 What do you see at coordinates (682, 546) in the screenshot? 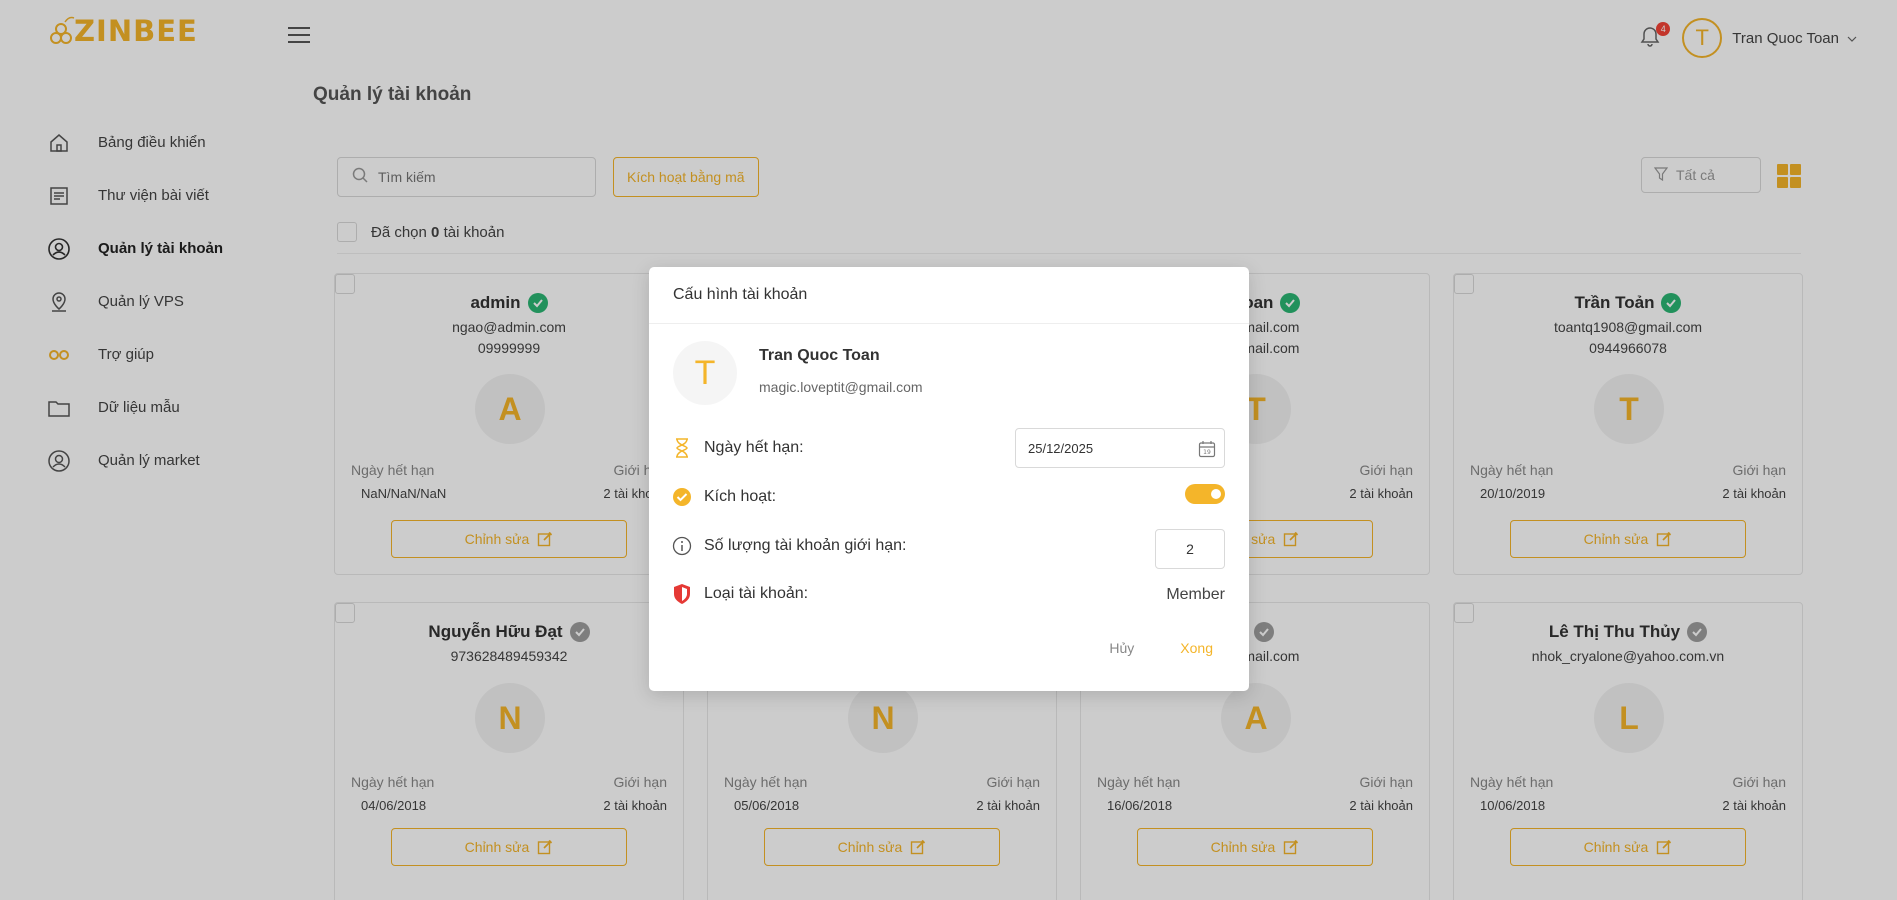
I see `info-icon` at bounding box center [682, 546].